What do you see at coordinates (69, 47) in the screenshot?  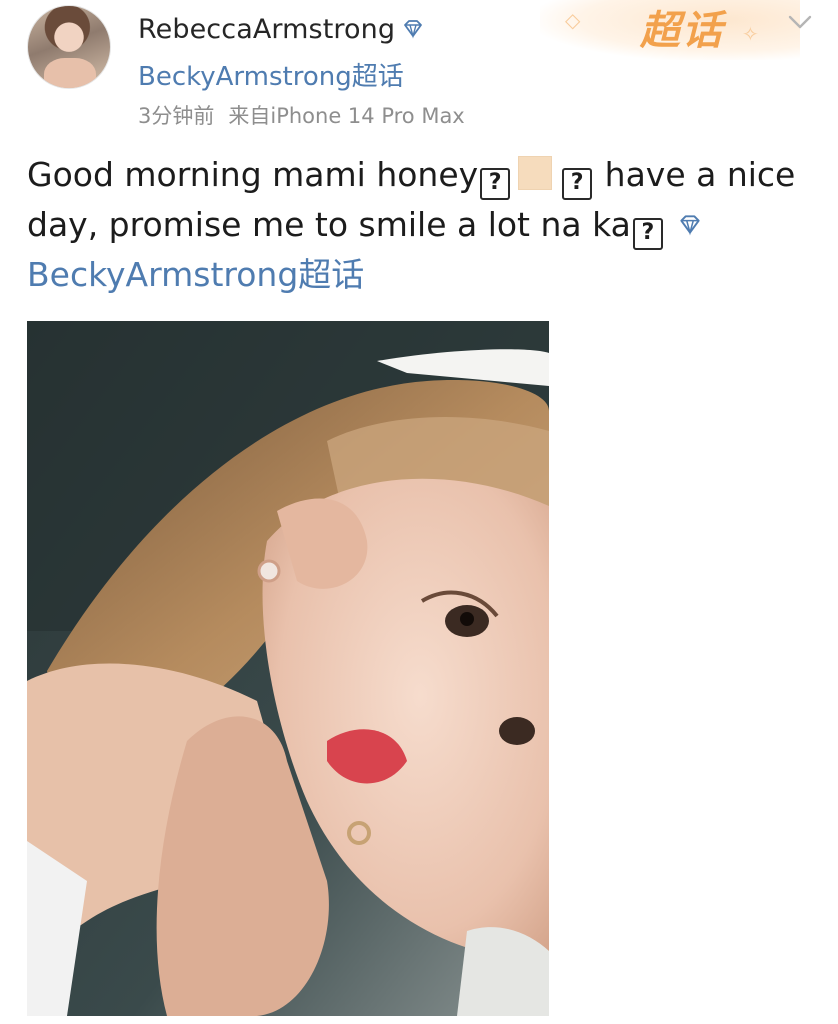 I see `avatar` at bounding box center [69, 47].